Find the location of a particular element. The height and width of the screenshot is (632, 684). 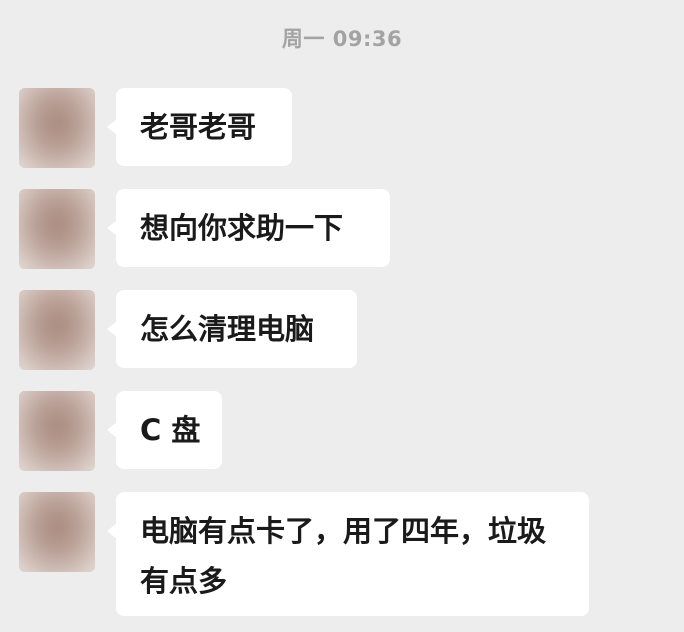

message-timestamp: 周一 09:36 is located at coordinates (342, 39).